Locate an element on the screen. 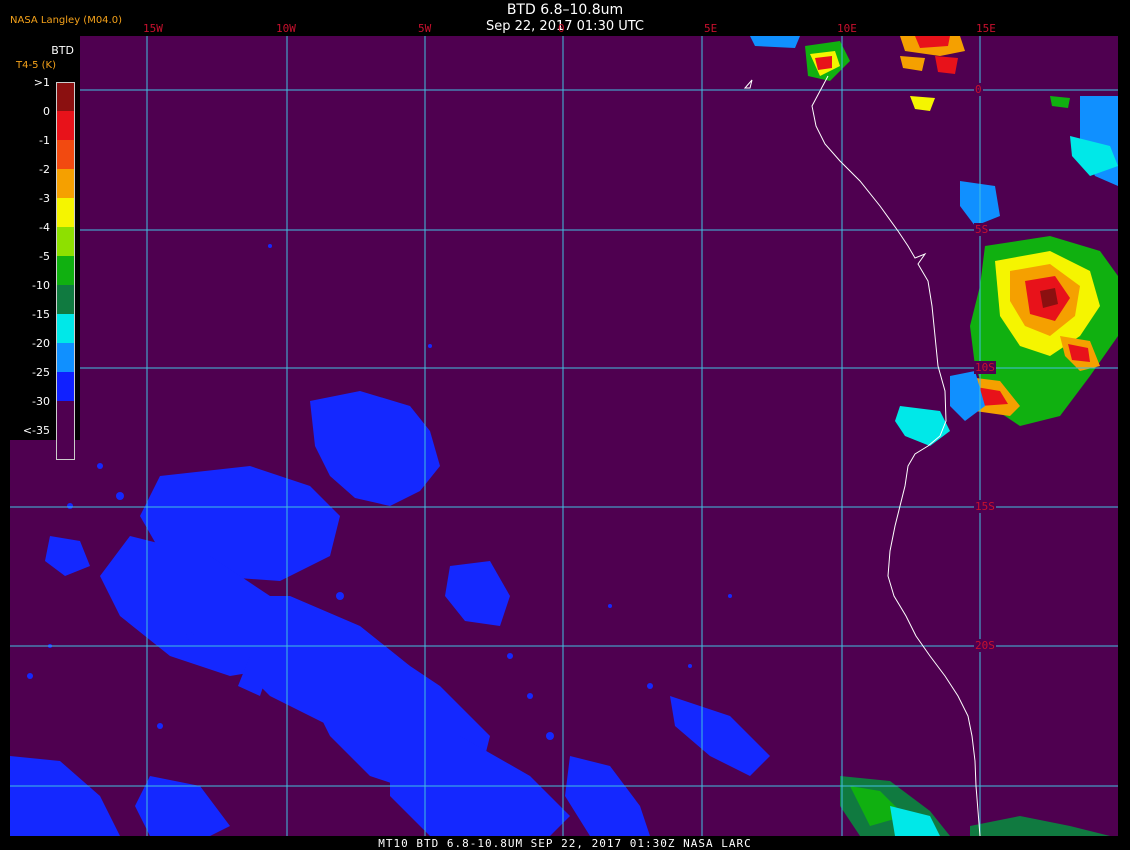  latitude-label-0: 0 is located at coordinates (978, 89).